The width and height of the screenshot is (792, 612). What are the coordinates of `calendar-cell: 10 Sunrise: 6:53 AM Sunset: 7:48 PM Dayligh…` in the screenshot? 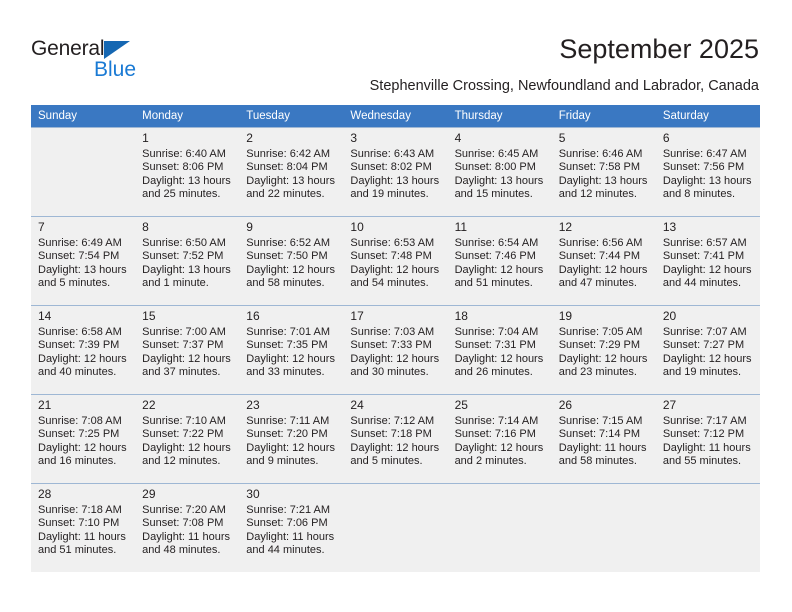 It's located at (395, 260).